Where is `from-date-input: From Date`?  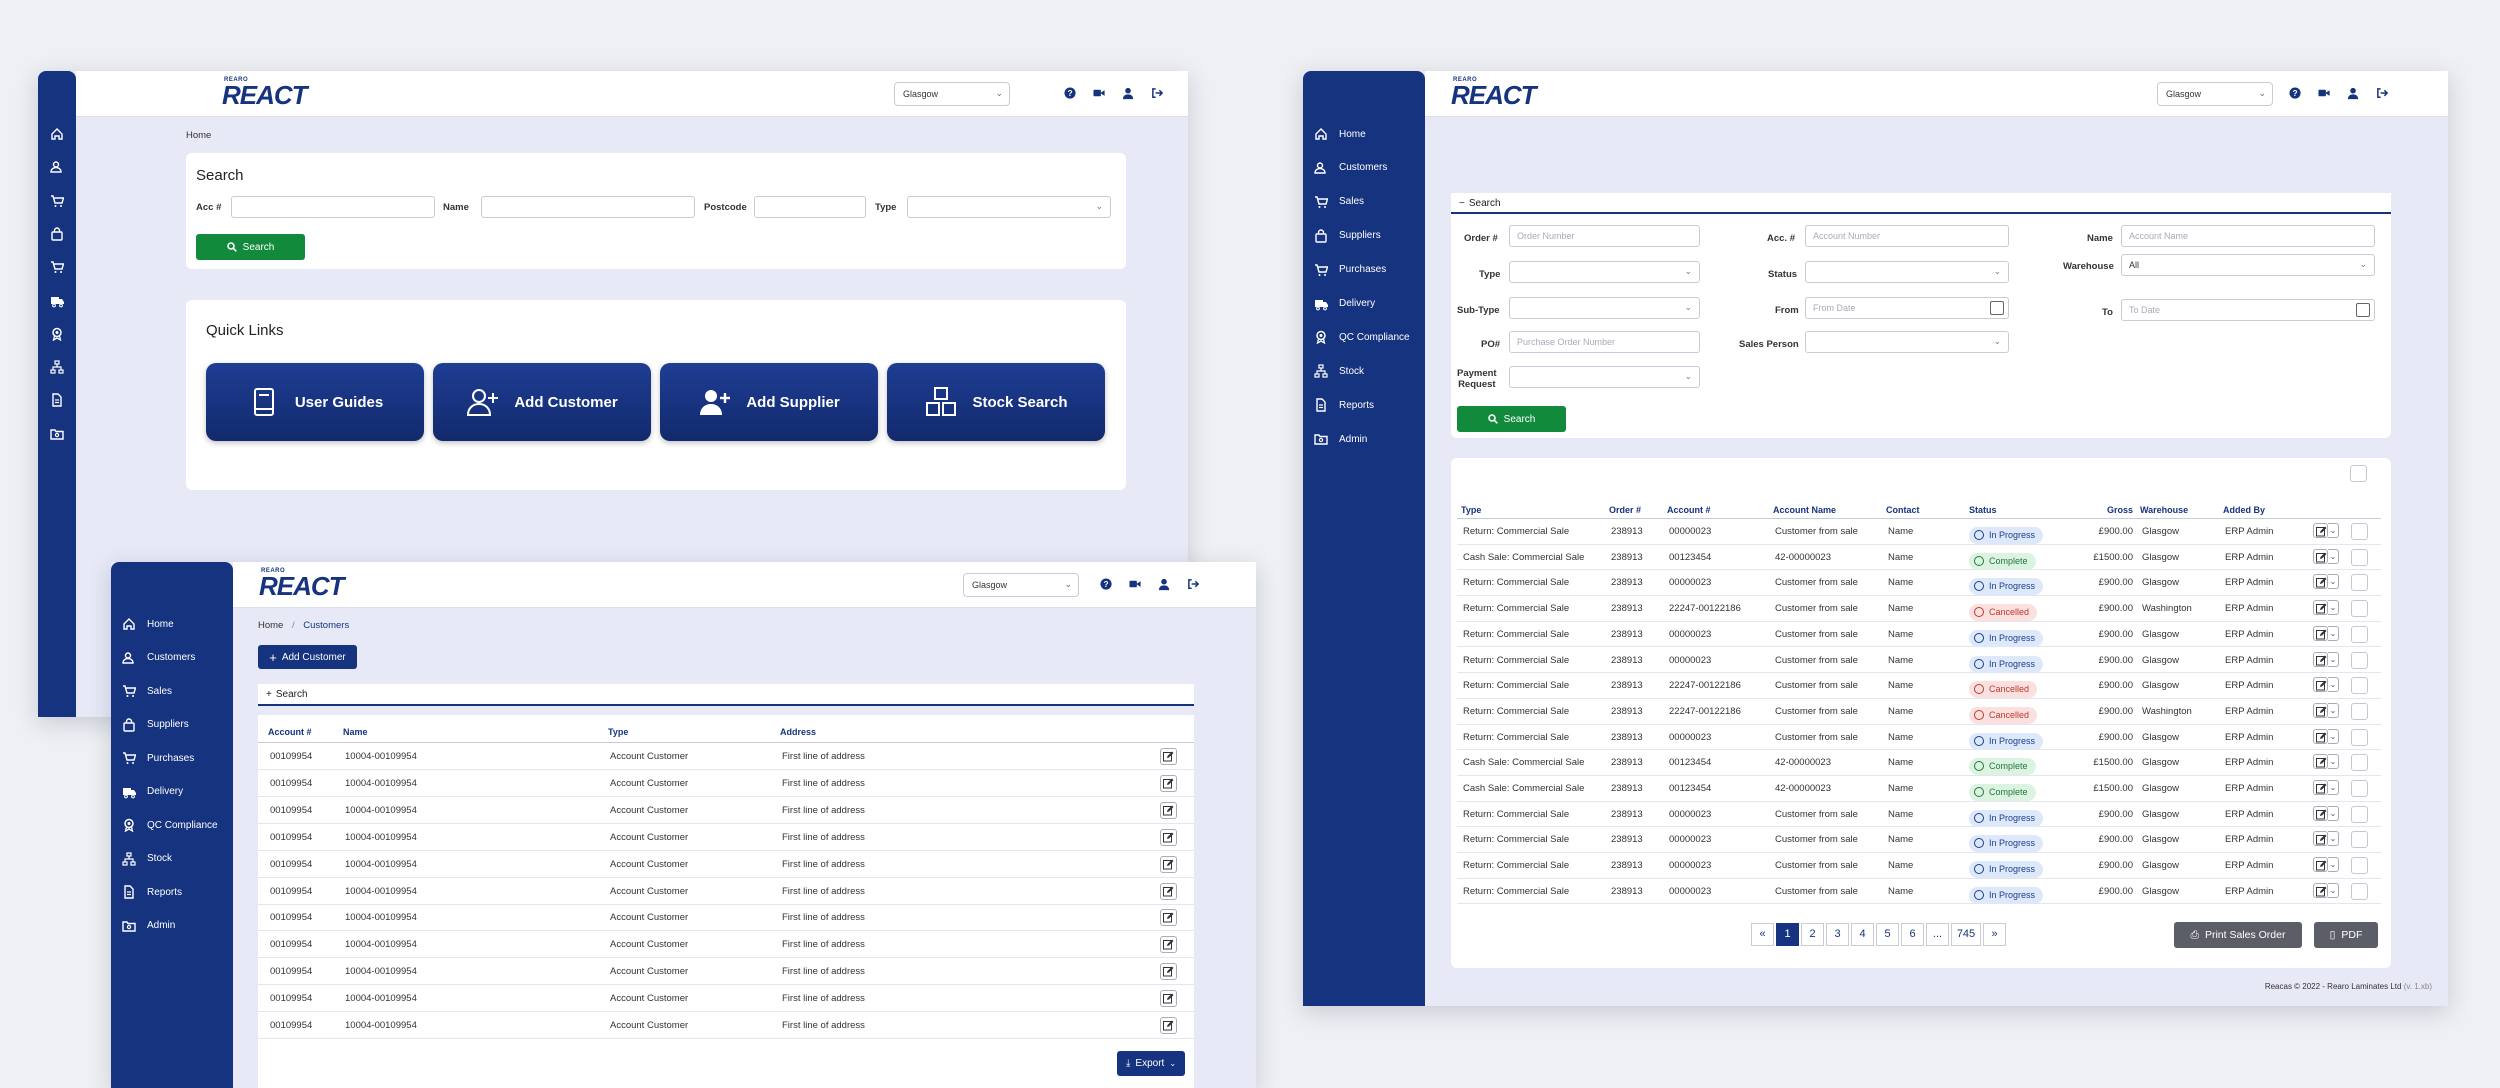
from-date-input: From Date is located at coordinates (1907, 308).